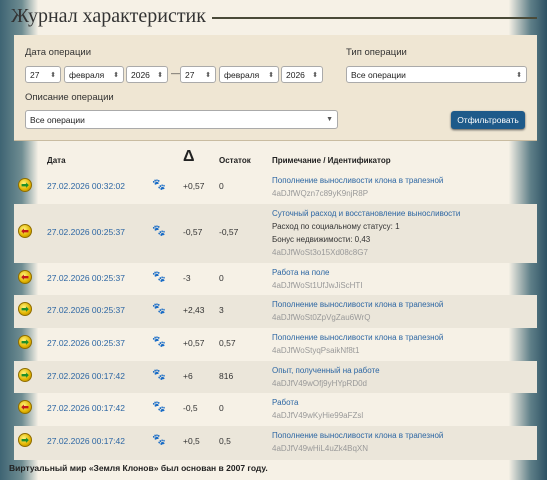 This screenshot has height=480, width=547. I want to click on date-label: Дата операции, so click(58, 52).